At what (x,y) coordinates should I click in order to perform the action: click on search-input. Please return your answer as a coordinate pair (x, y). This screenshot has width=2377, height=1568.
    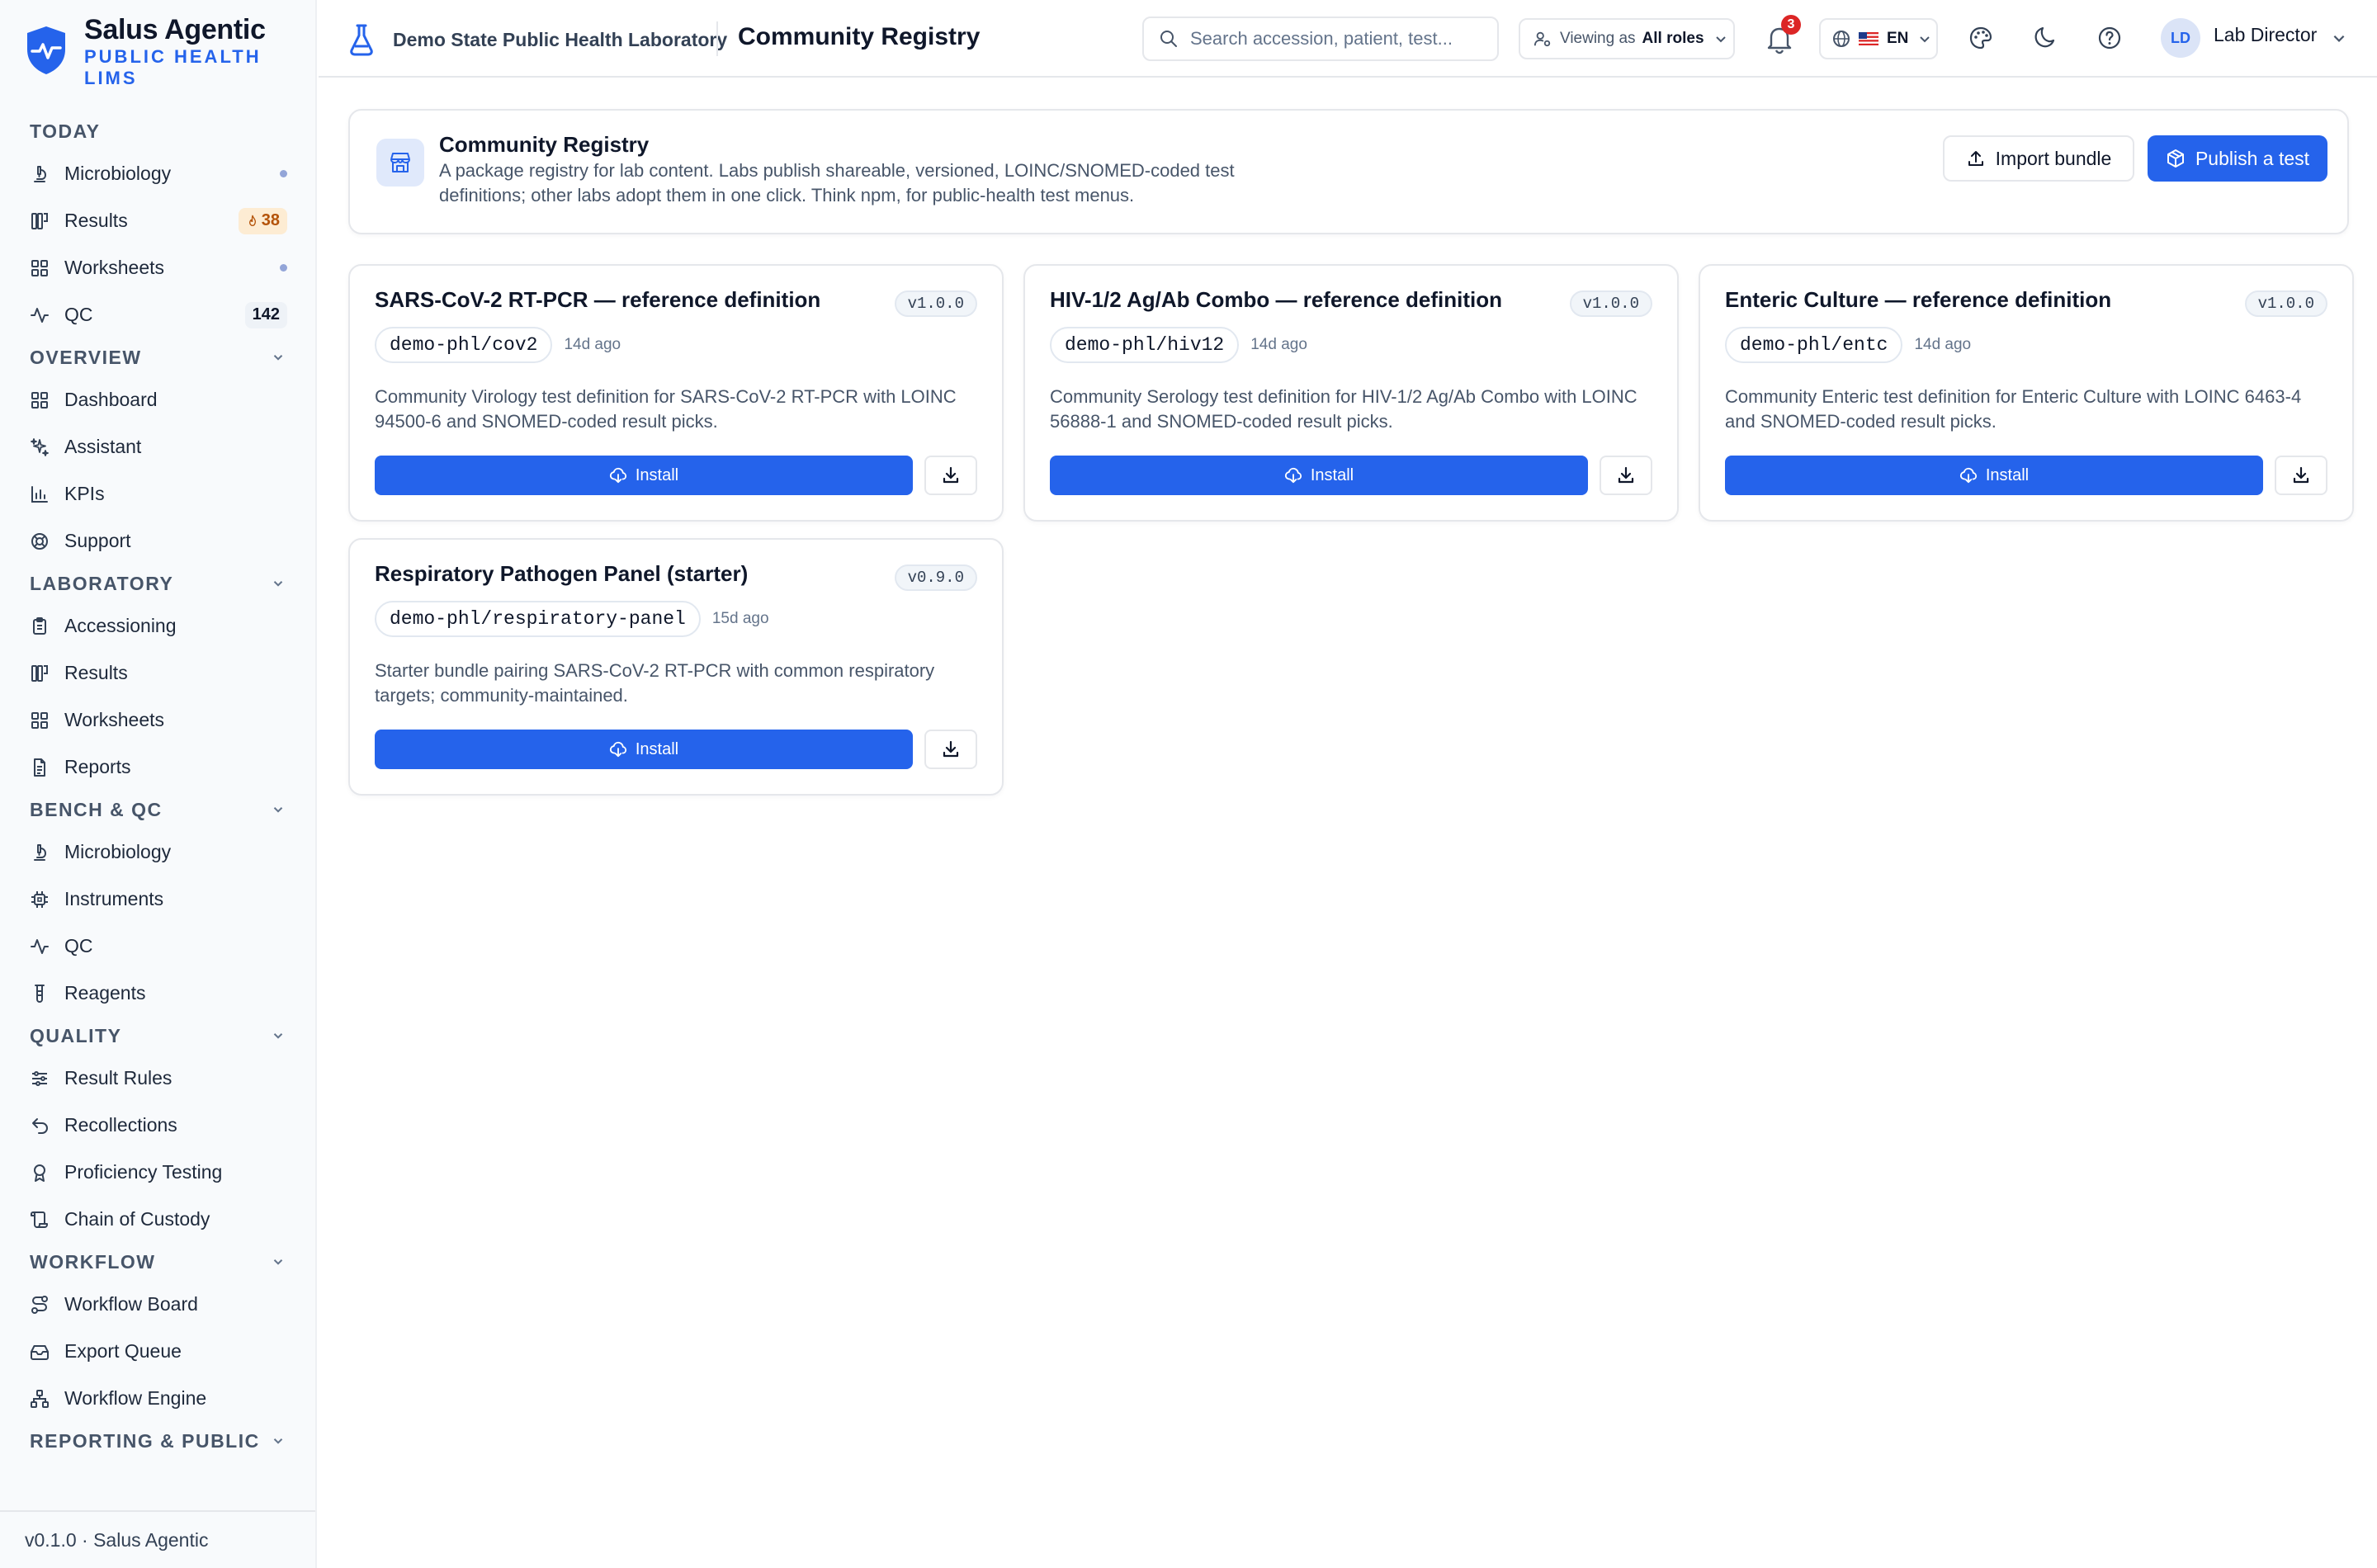
    Looking at the image, I should click on (1338, 39).